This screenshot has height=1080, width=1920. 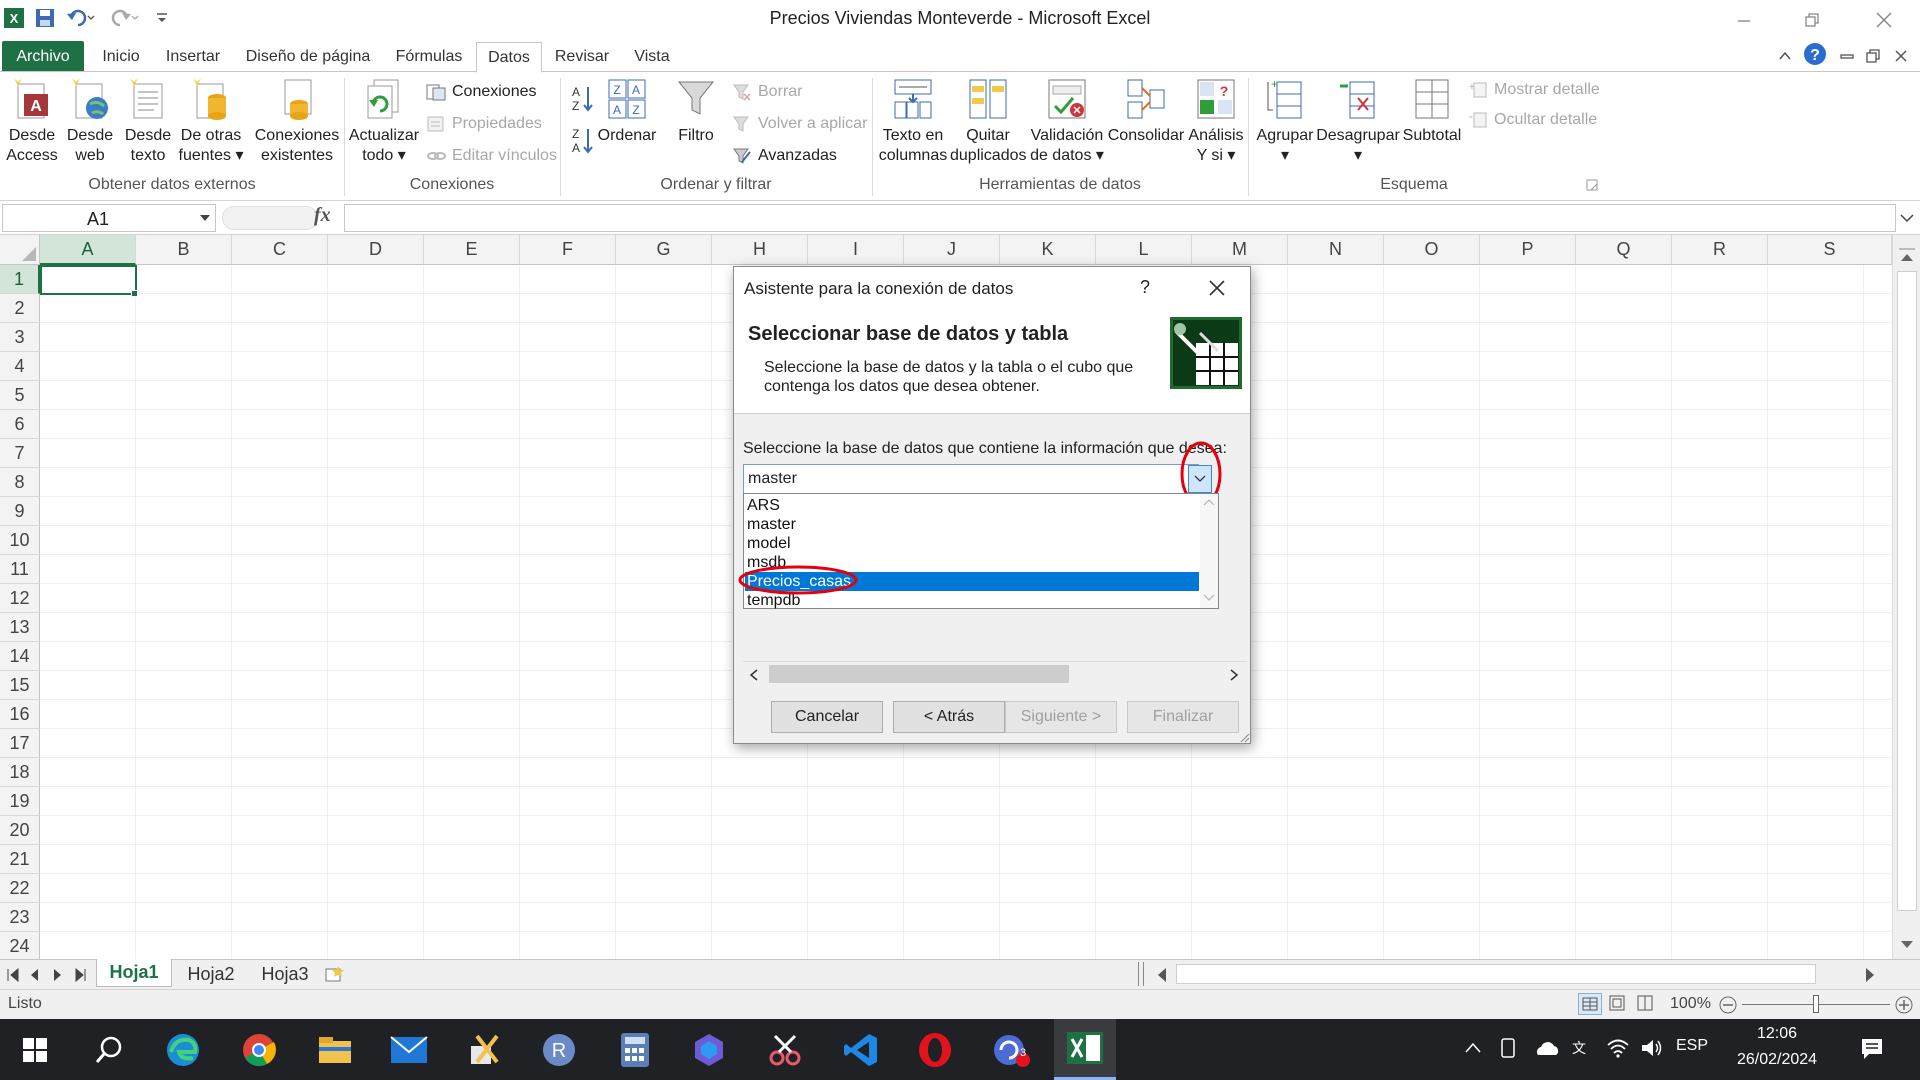 What do you see at coordinates (1645, 1004) in the screenshot?
I see `page-break-view-icon` at bounding box center [1645, 1004].